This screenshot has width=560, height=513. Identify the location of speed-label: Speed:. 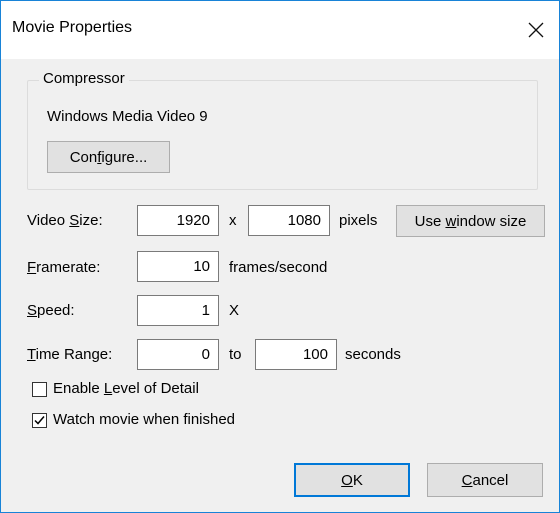
(51, 310).